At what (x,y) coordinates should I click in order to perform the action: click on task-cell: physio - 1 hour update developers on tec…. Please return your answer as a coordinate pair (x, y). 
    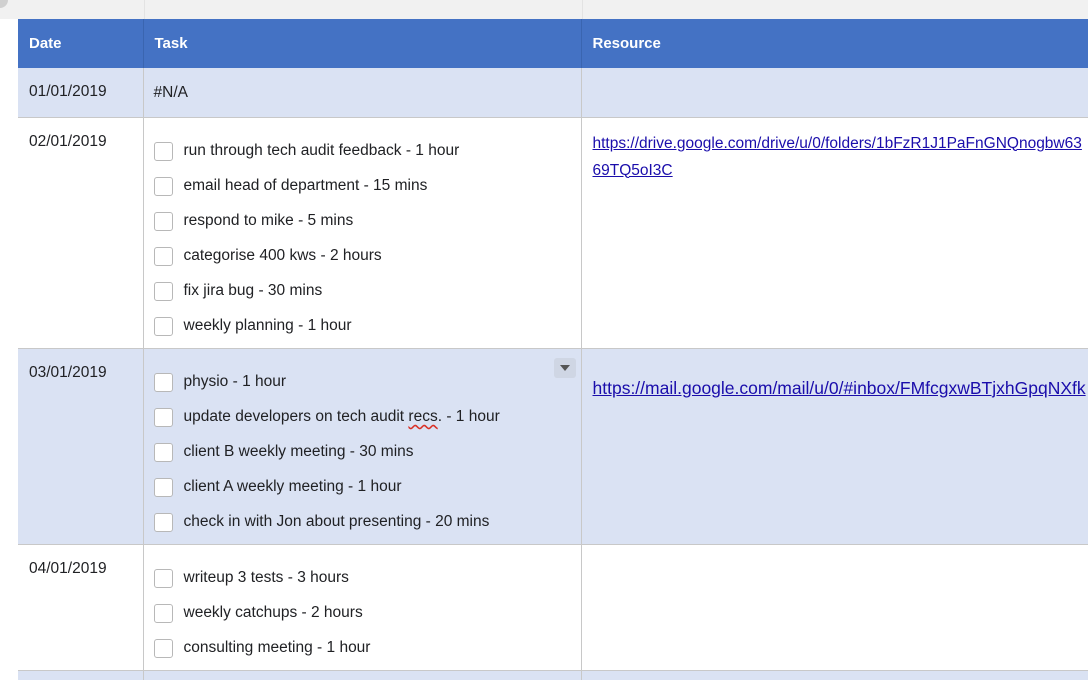
    Looking at the image, I should click on (362, 446).